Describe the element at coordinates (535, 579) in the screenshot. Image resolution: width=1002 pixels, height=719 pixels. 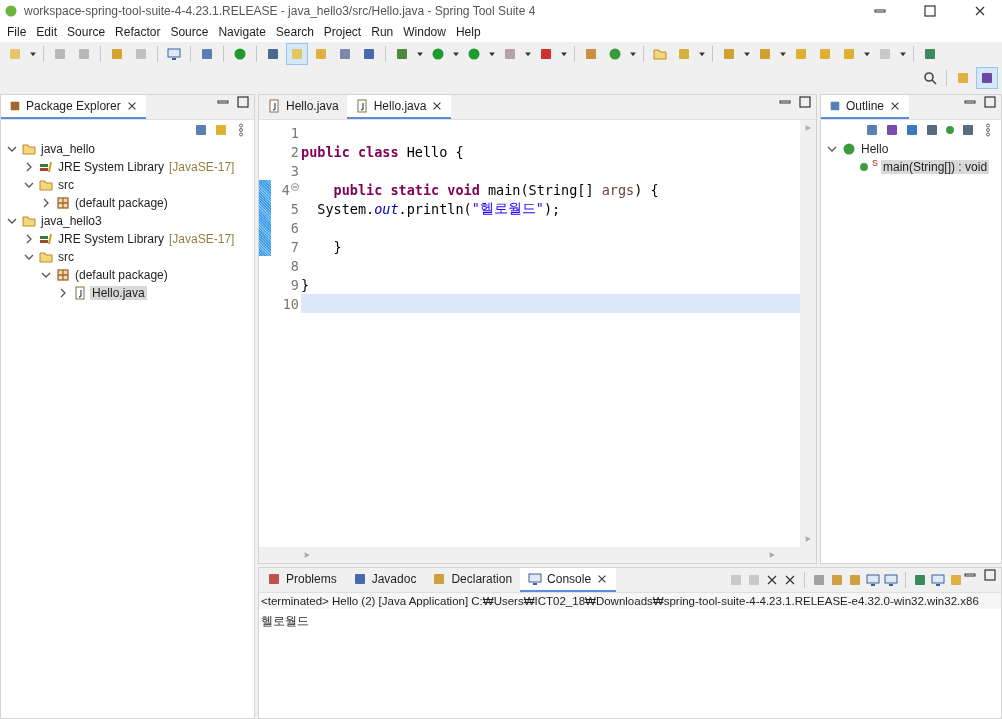
I see `console-icon` at that location.